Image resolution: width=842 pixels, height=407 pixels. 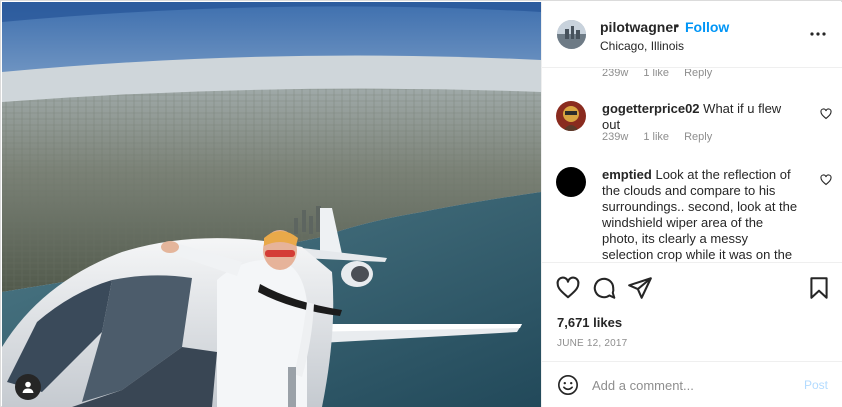 What do you see at coordinates (819, 288) in the screenshot?
I see `bookmark-icon` at bounding box center [819, 288].